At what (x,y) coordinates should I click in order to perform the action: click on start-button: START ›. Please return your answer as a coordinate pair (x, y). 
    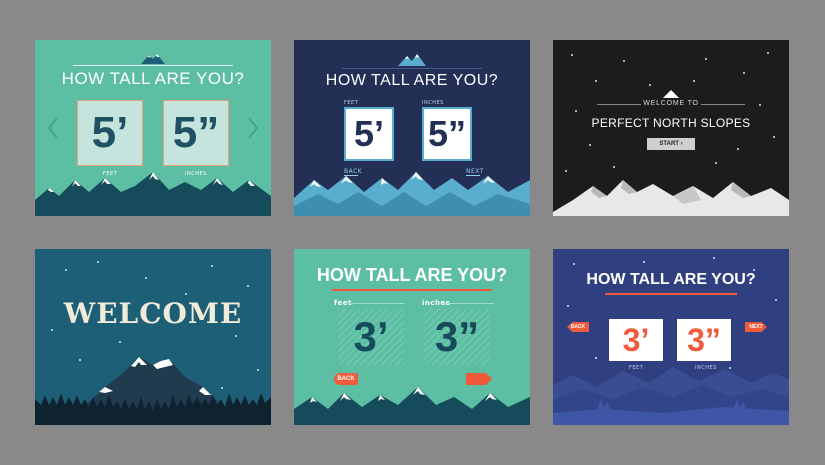
    Looking at the image, I should click on (671, 144).